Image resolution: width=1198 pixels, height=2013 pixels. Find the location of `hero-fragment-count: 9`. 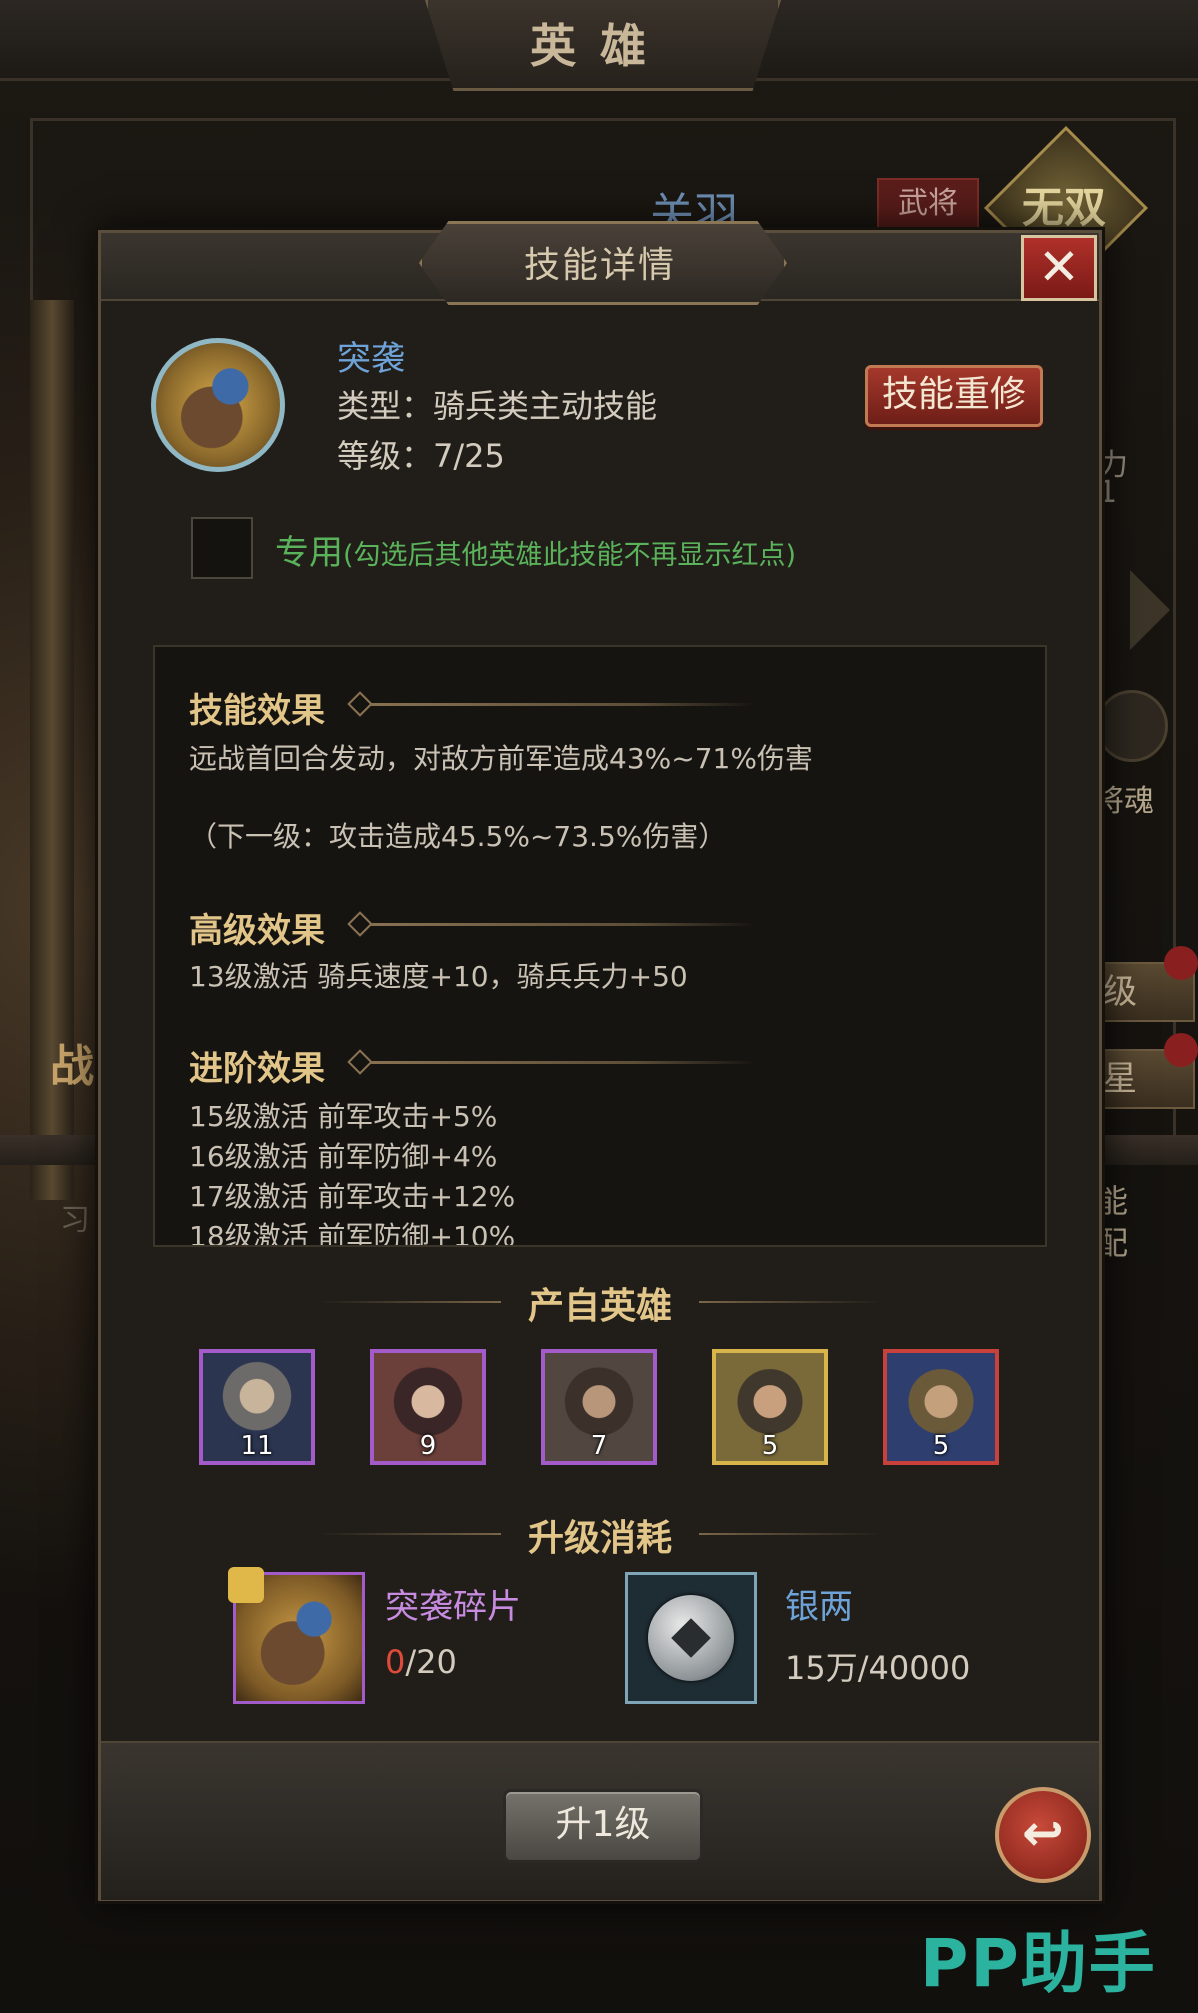

hero-fragment-count: 9 is located at coordinates (428, 1446).